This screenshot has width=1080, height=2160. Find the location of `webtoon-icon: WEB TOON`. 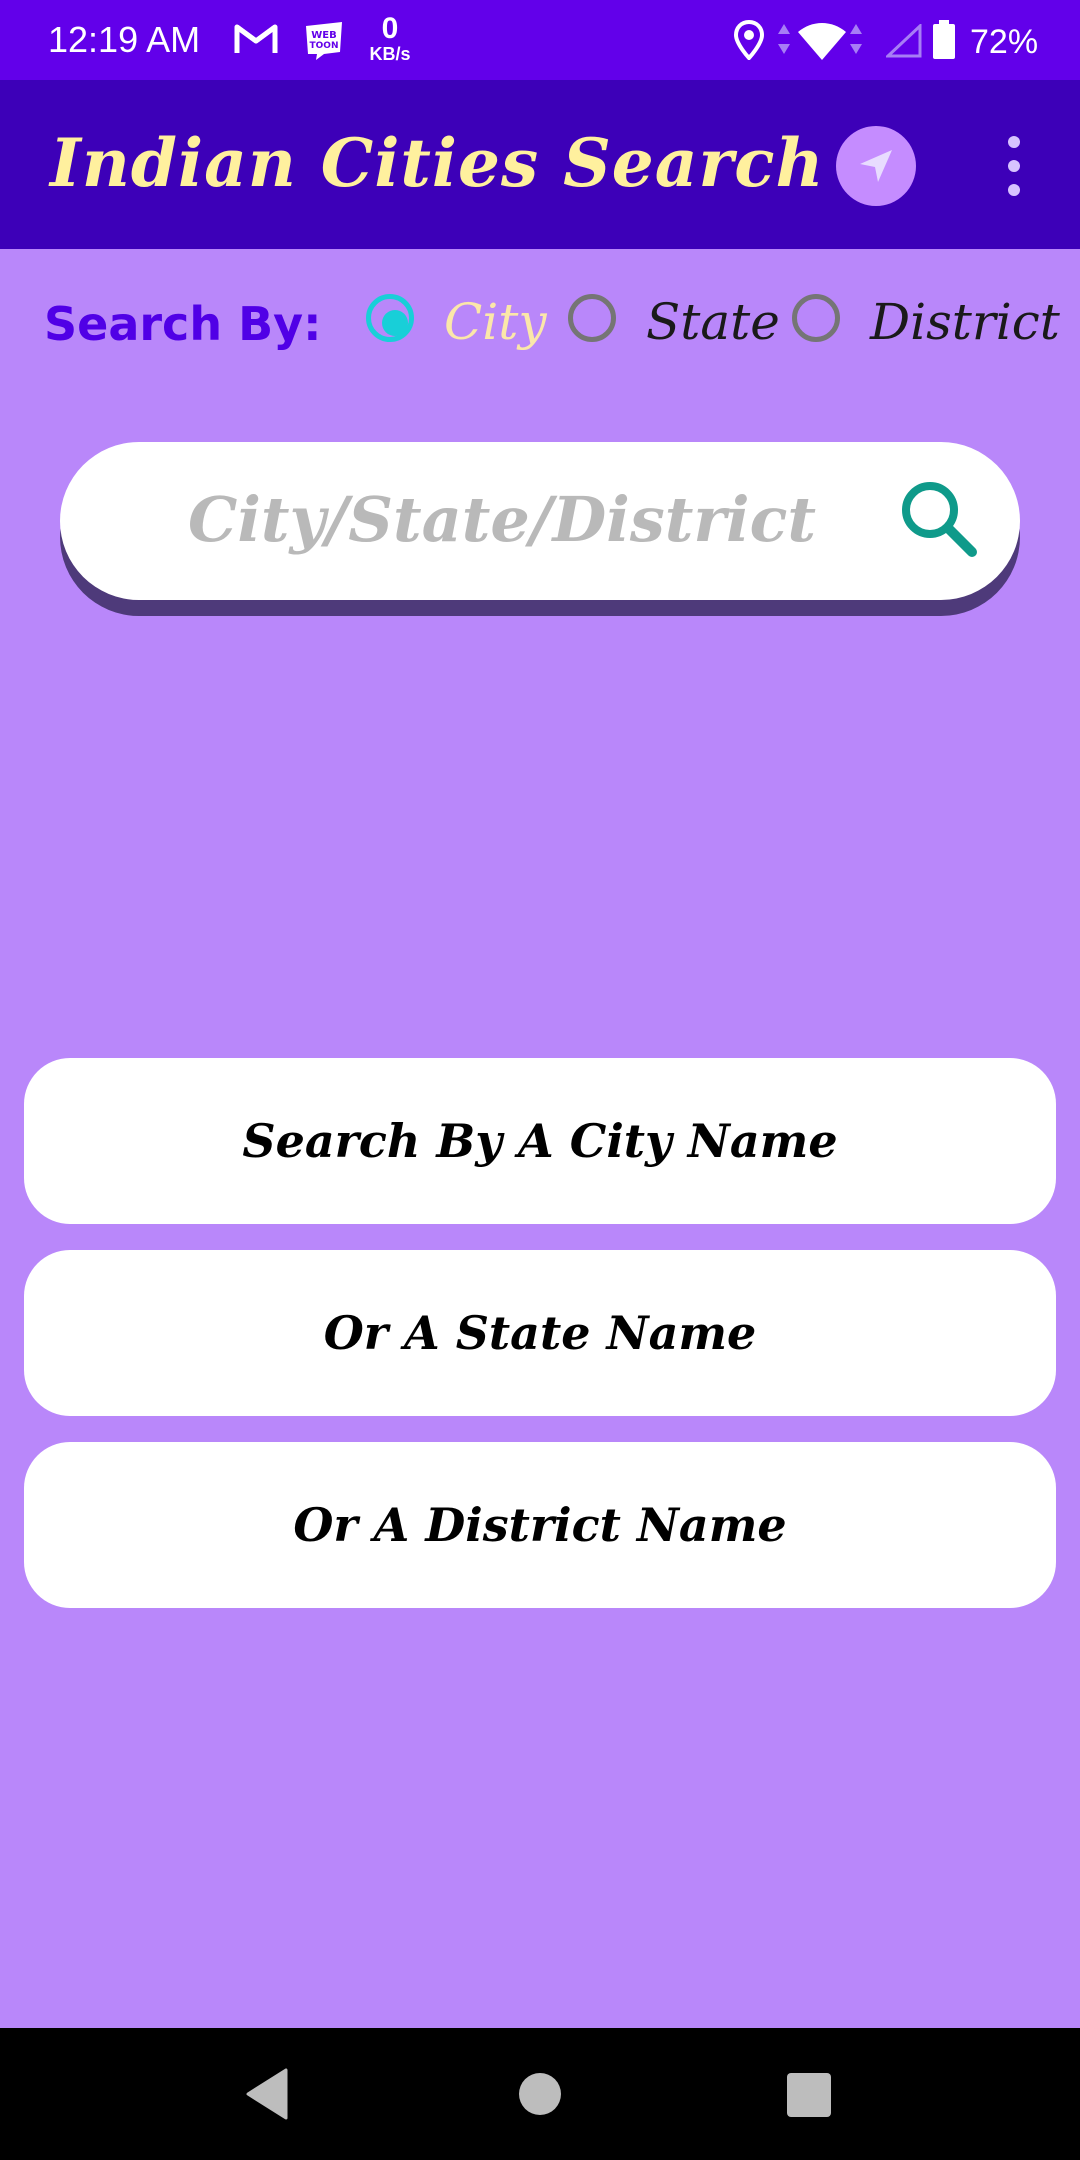

webtoon-icon: WEB TOON is located at coordinates (324, 41).